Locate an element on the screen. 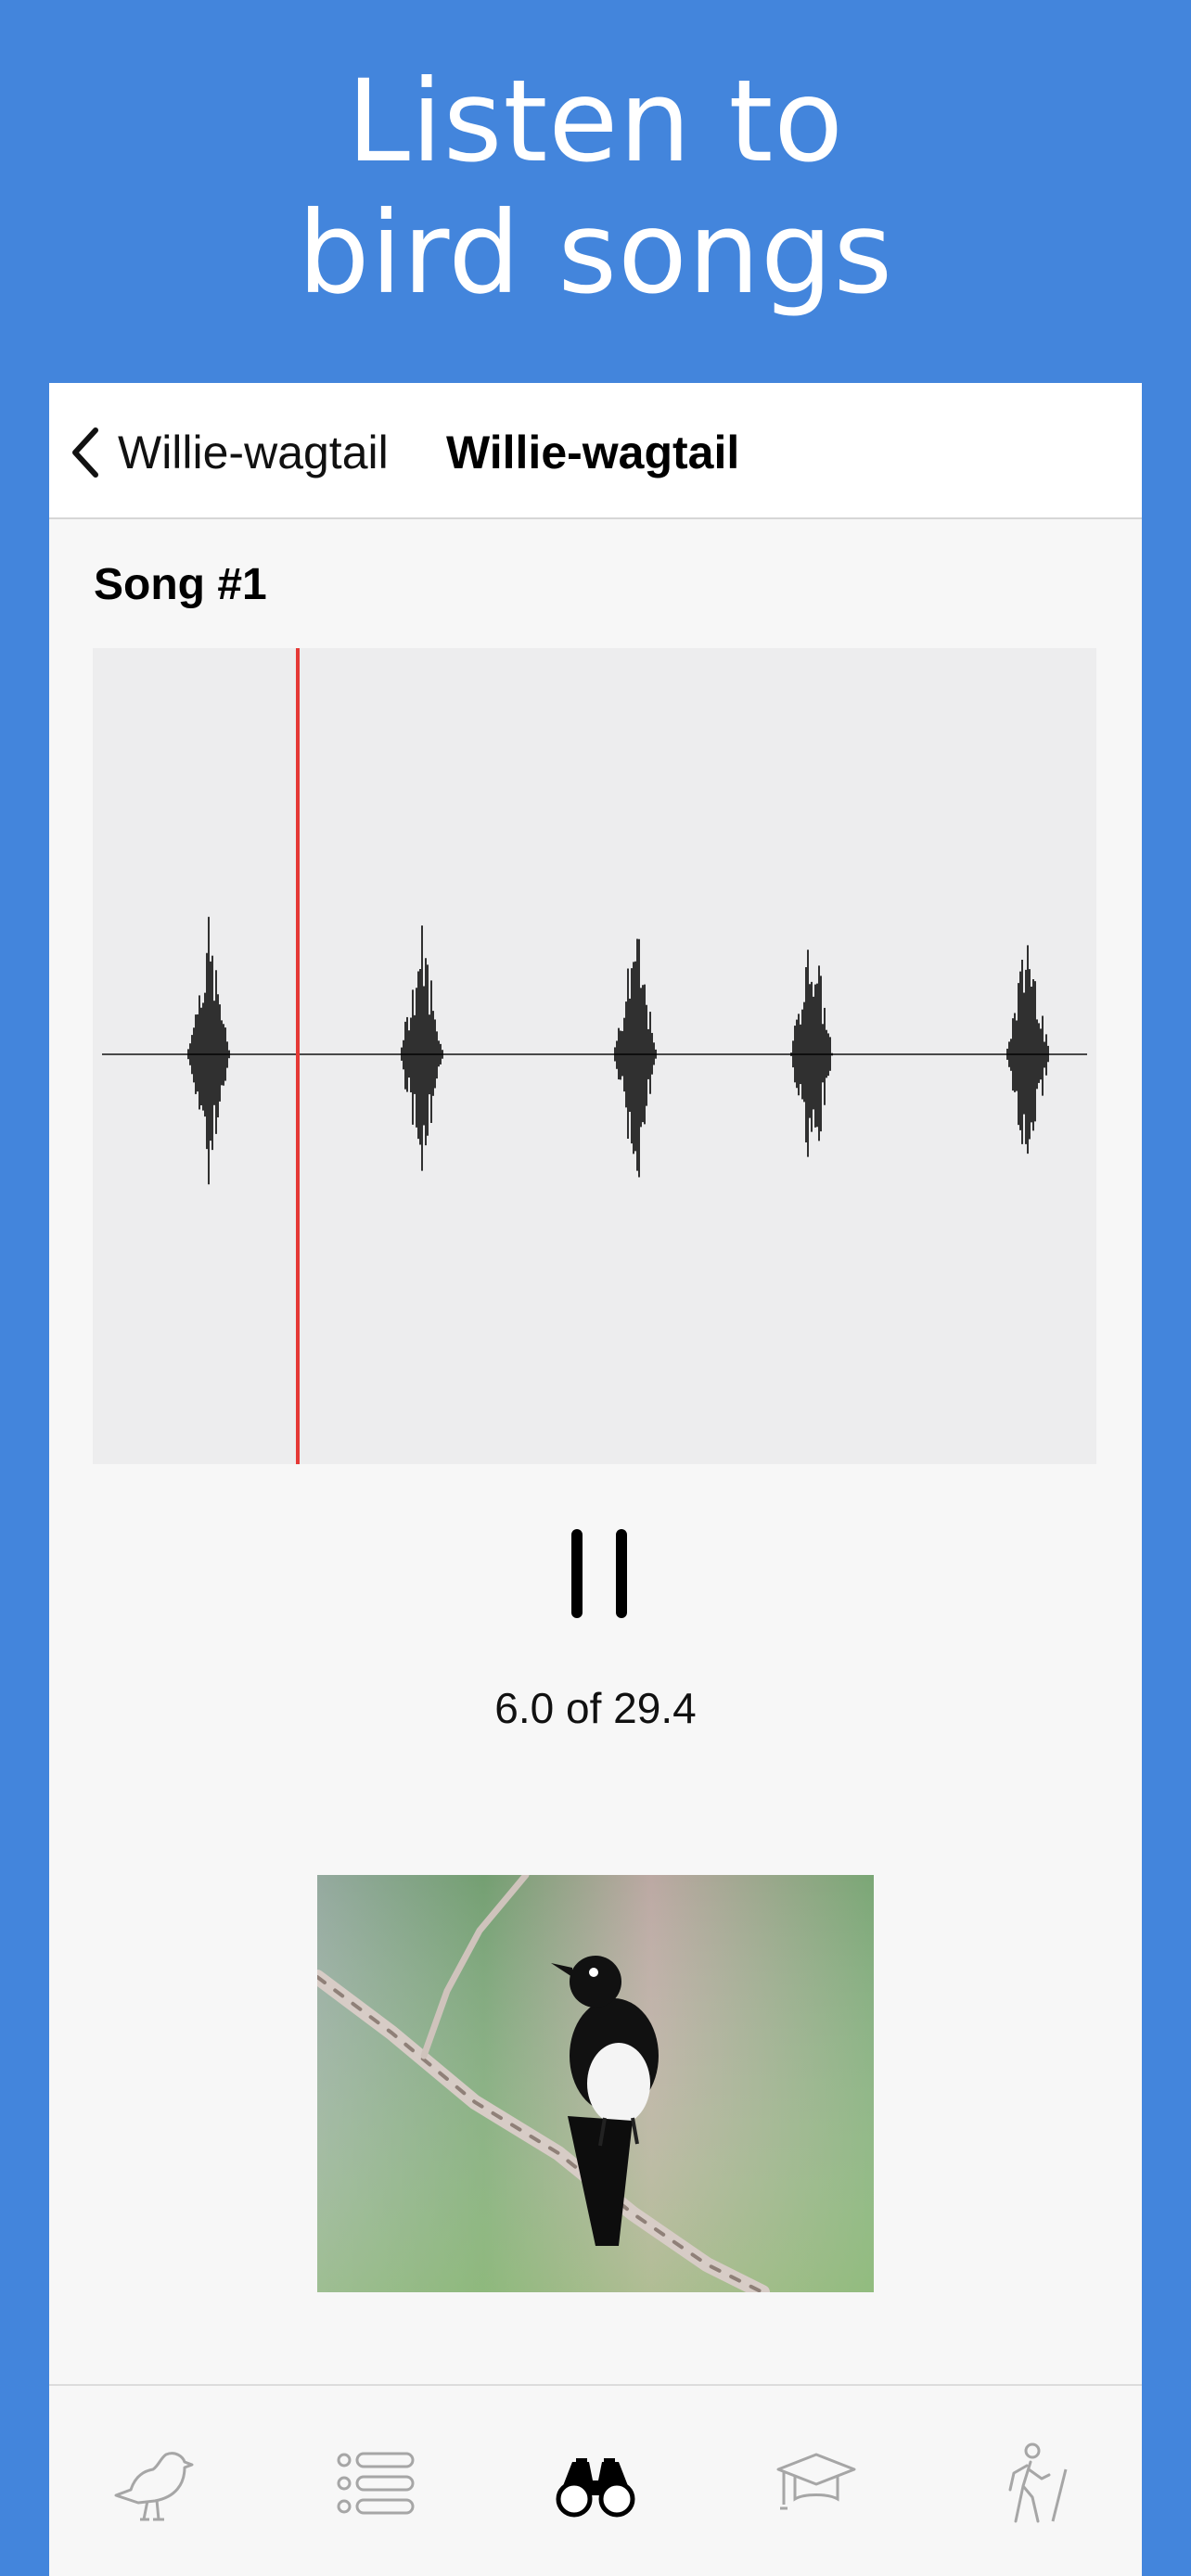 This screenshot has height=2576, width=1191. bird-photo-image is located at coordinates (595, 2084).